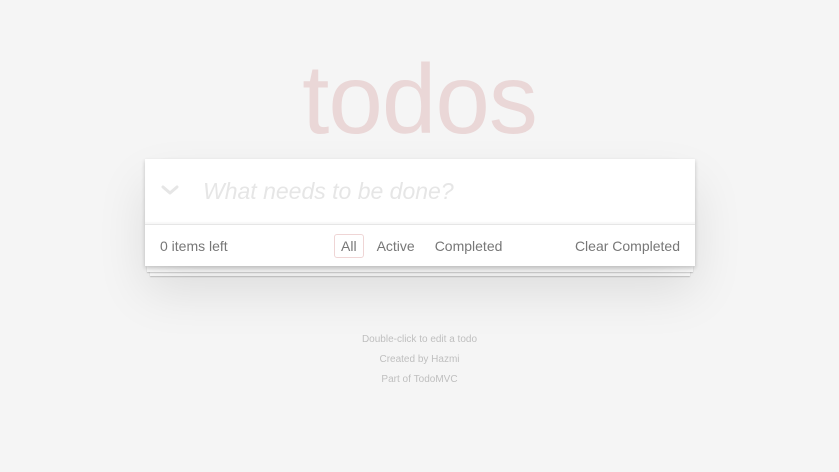 The width and height of the screenshot is (839, 472). I want to click on info-edit-hint: Double-click to edit a todo, so click(419, 339).